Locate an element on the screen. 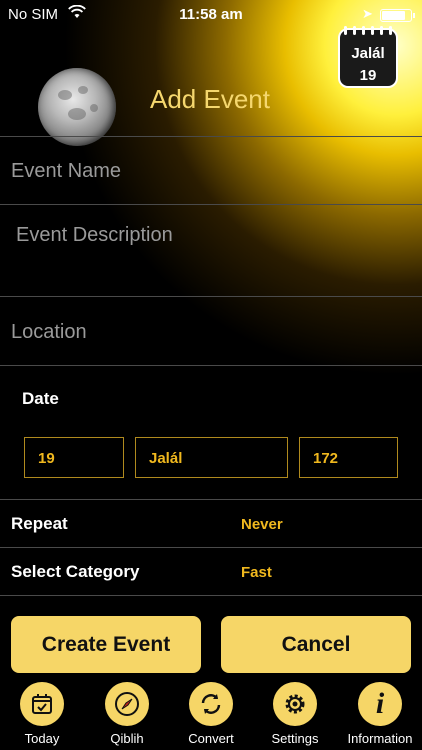  tab-label: Qiblih is located at coordinates (127, 738).